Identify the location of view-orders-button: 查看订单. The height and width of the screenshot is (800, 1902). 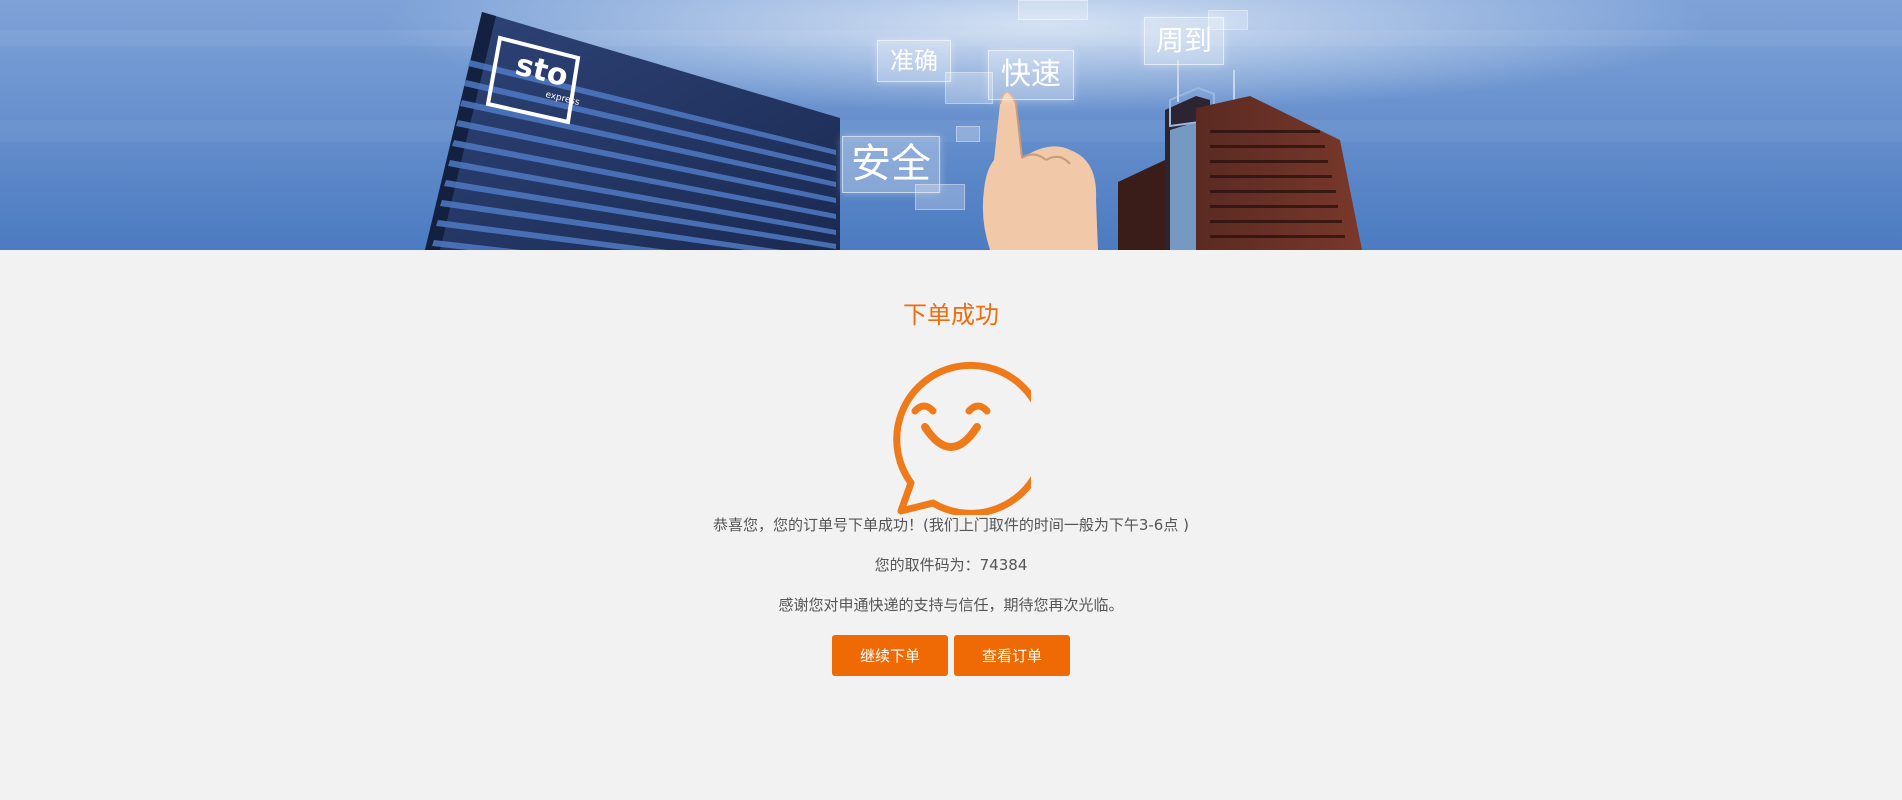
(1012, 655).